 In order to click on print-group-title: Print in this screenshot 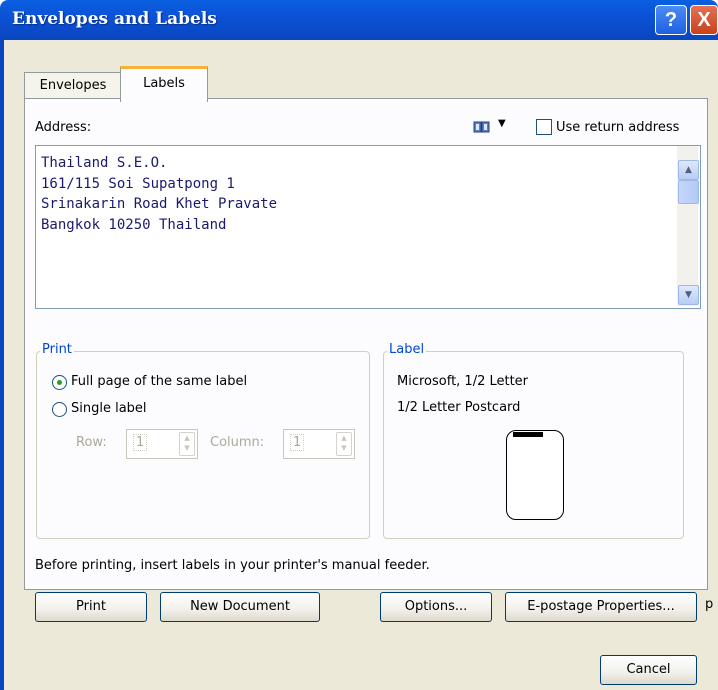, I will do `click(57, 349)`.